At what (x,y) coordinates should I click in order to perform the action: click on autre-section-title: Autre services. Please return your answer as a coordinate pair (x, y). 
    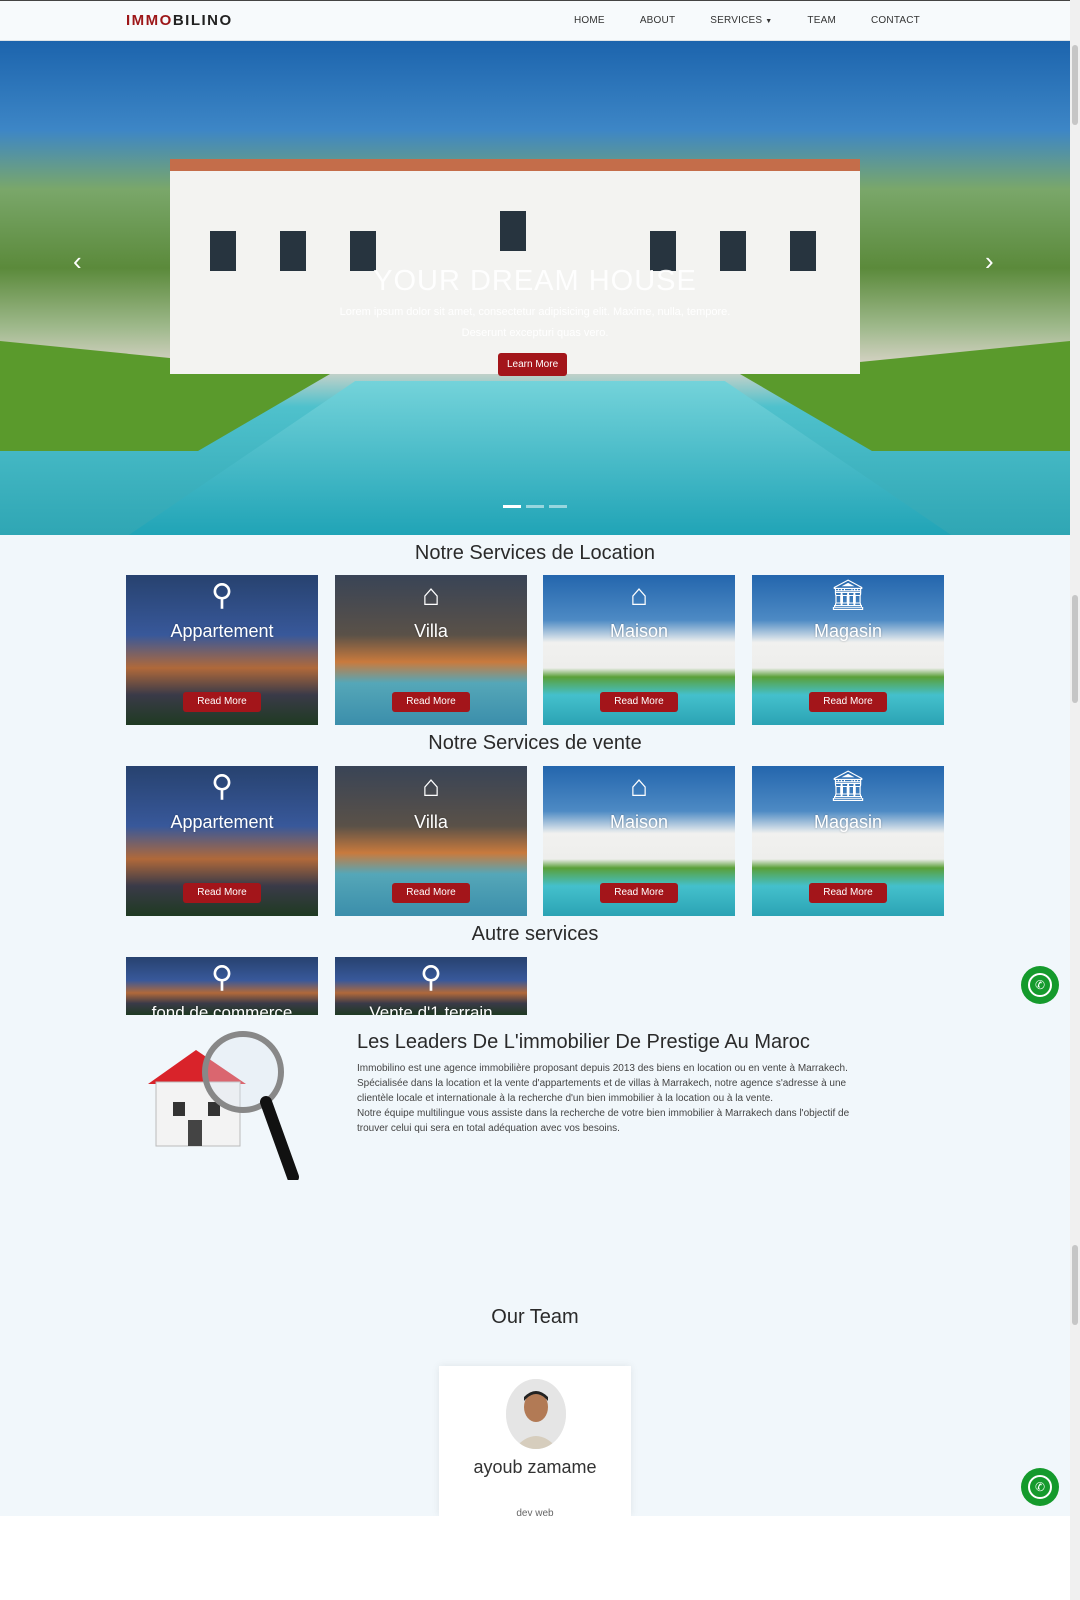
    Looking at the image, I should click on (535, 934).